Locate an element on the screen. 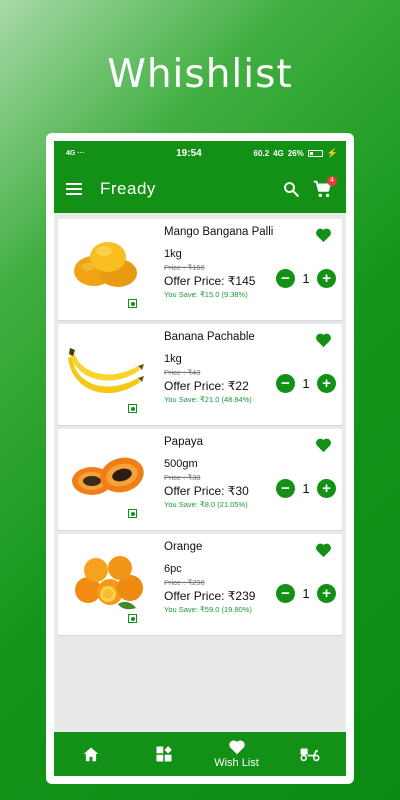  product-original-price: Price : ₹160 is located at coordinates (184, 267).